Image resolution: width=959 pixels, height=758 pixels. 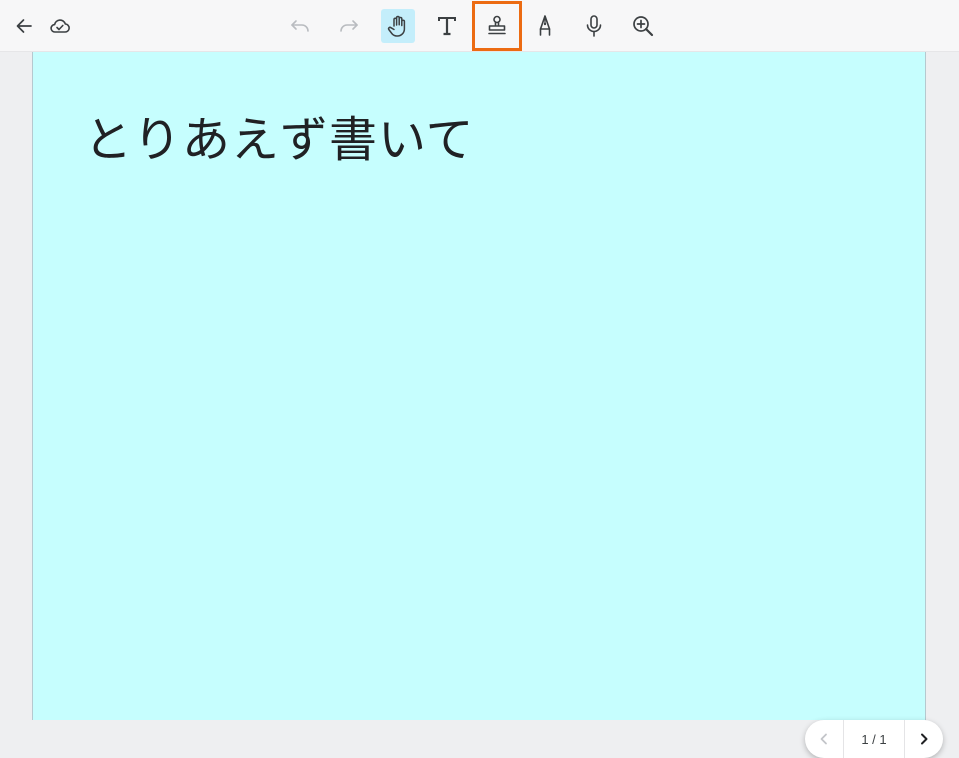 I want to click on page-navigator: 1 / 1, so click(x=874, y=739).